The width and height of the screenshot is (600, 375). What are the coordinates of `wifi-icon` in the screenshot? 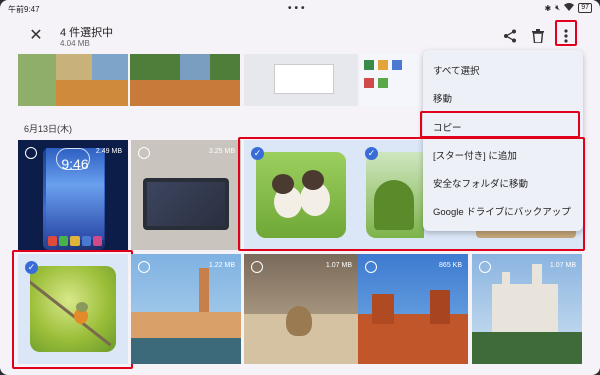 It's located at (569, 8).